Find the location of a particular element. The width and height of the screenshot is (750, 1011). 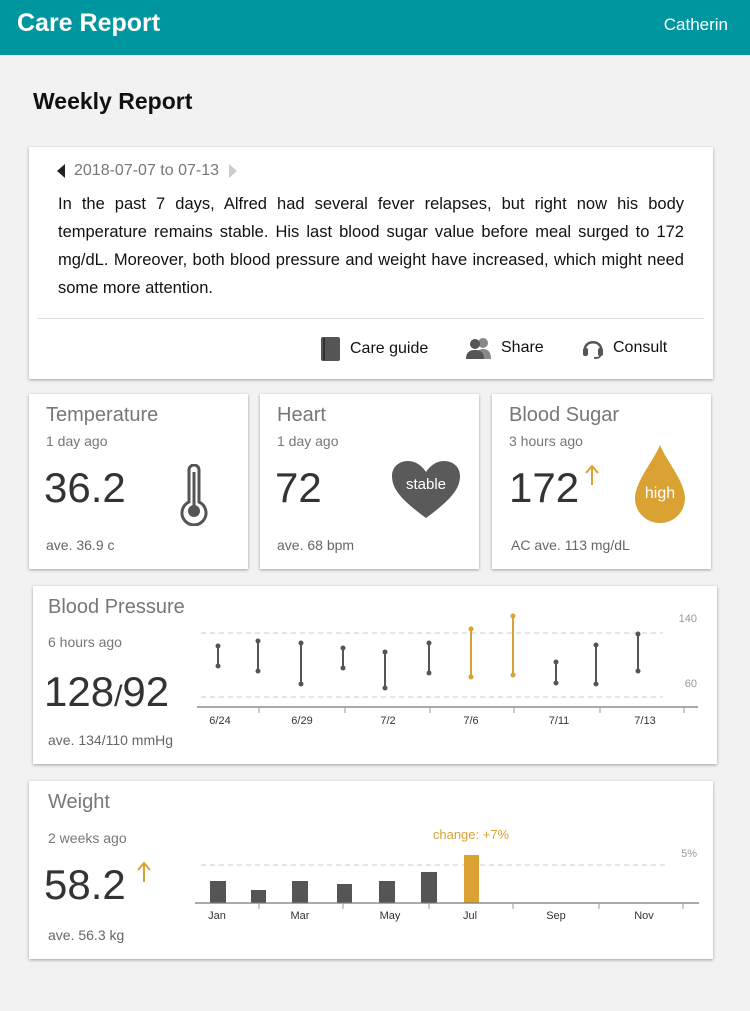

care-guide-button: Care guide is located at coordinates (374, 349).